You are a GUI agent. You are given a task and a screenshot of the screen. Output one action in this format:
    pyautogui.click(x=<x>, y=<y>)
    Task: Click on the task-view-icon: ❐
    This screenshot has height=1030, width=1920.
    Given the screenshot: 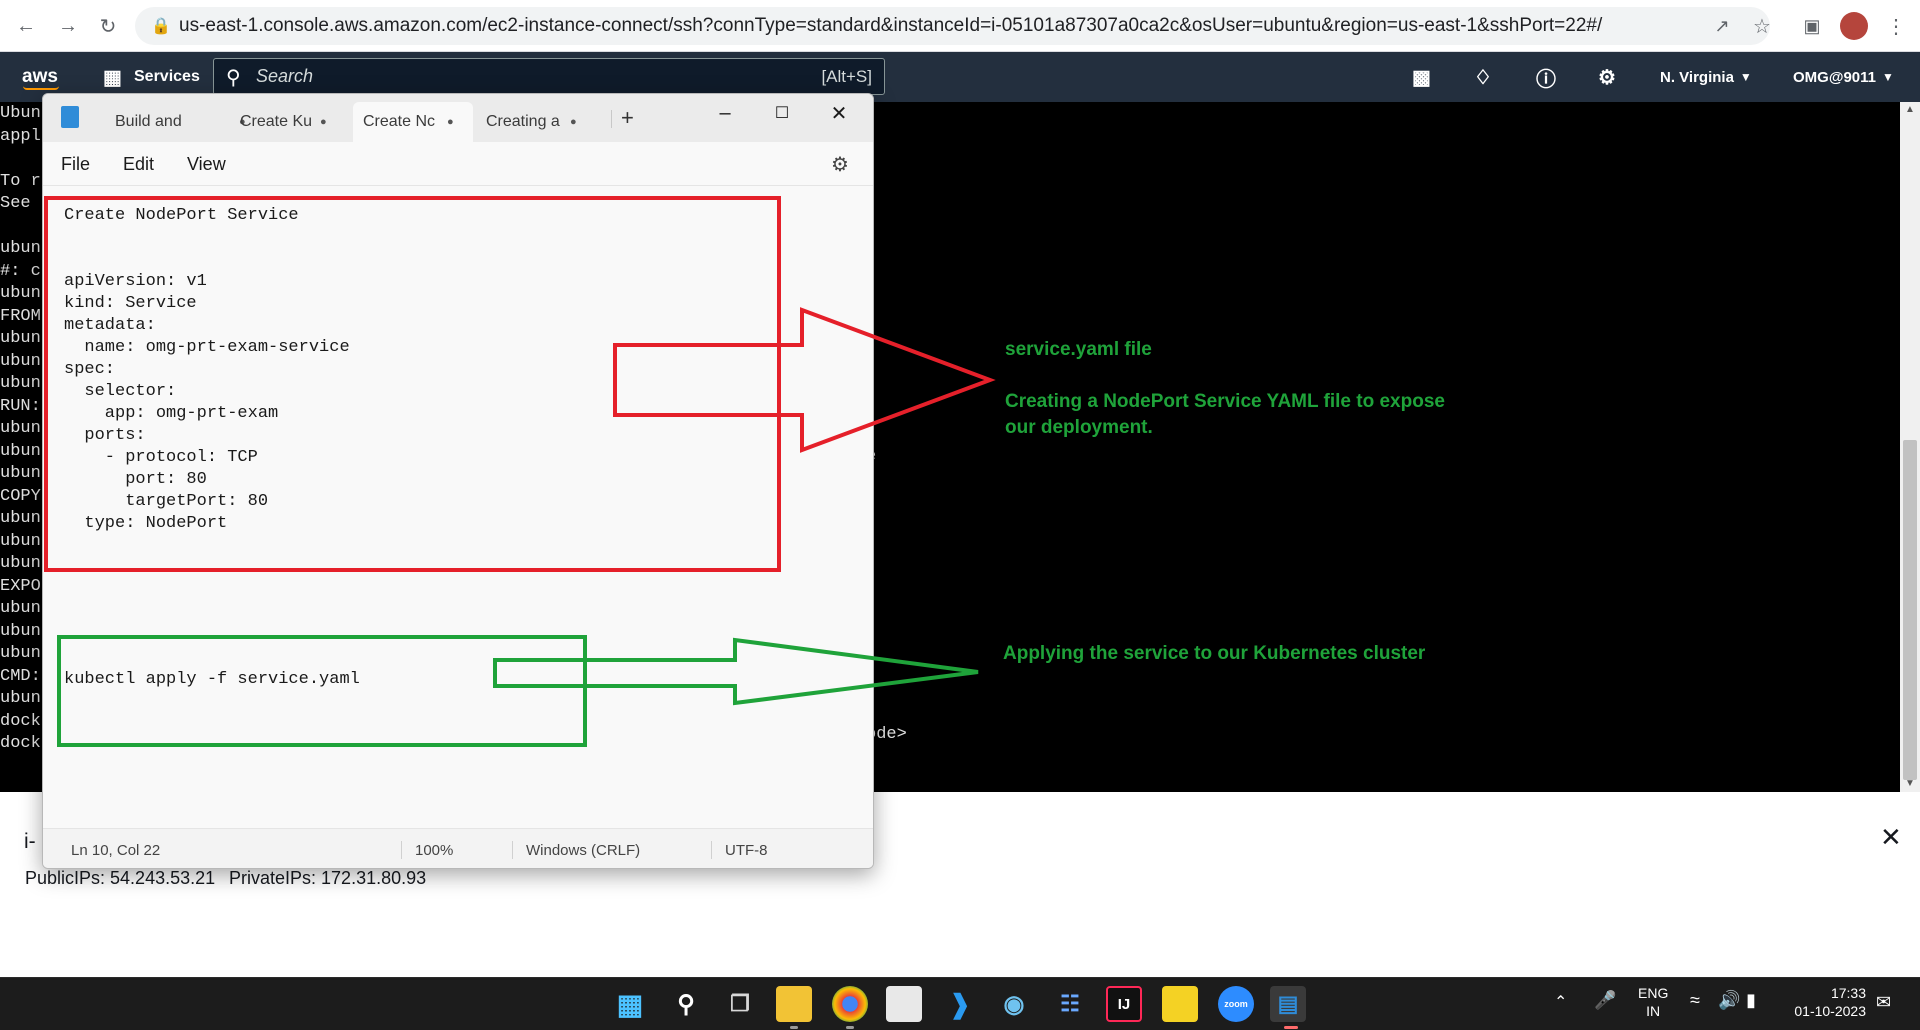 What is the action you would take?
    pyautogui.click(x=740, y=1004)
    